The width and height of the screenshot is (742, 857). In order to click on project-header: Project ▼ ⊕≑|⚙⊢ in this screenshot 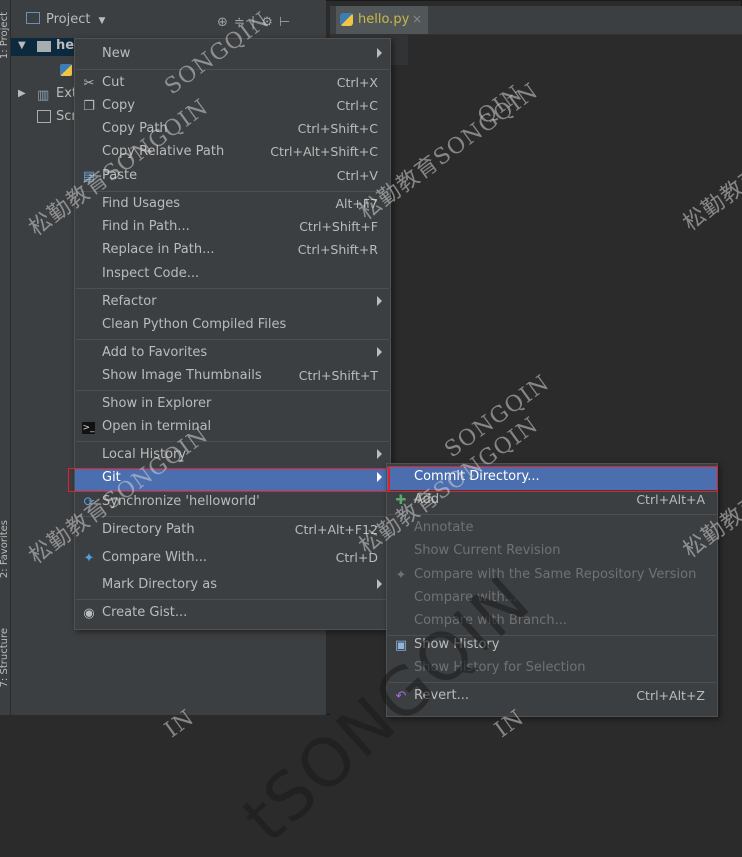, I will do `click(168, 20)`.